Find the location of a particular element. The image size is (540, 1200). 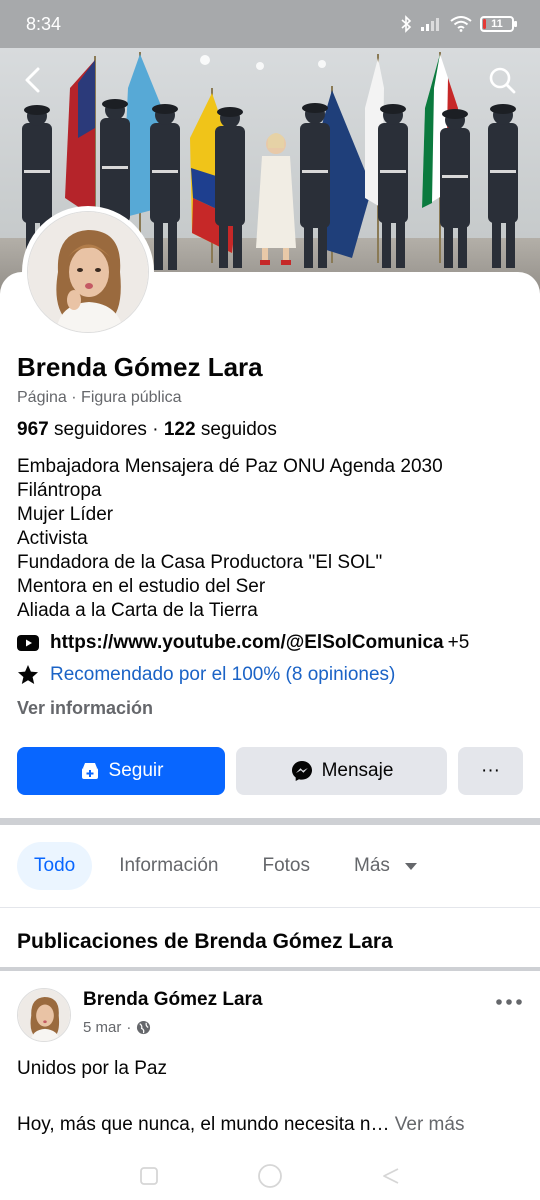

battery-icon: 11 is located at coordinates (498, 24).